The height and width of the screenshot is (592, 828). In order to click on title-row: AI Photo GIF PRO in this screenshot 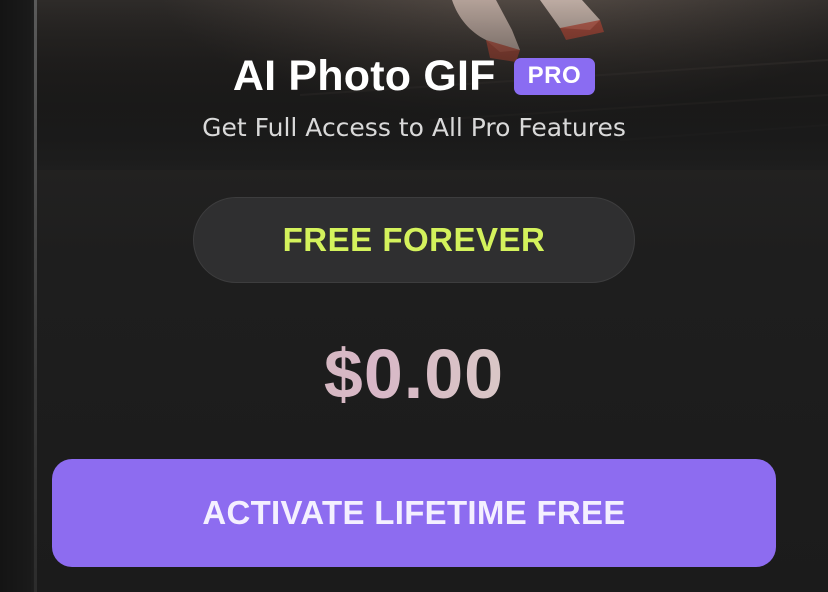, I will do `click(414, 76)`.